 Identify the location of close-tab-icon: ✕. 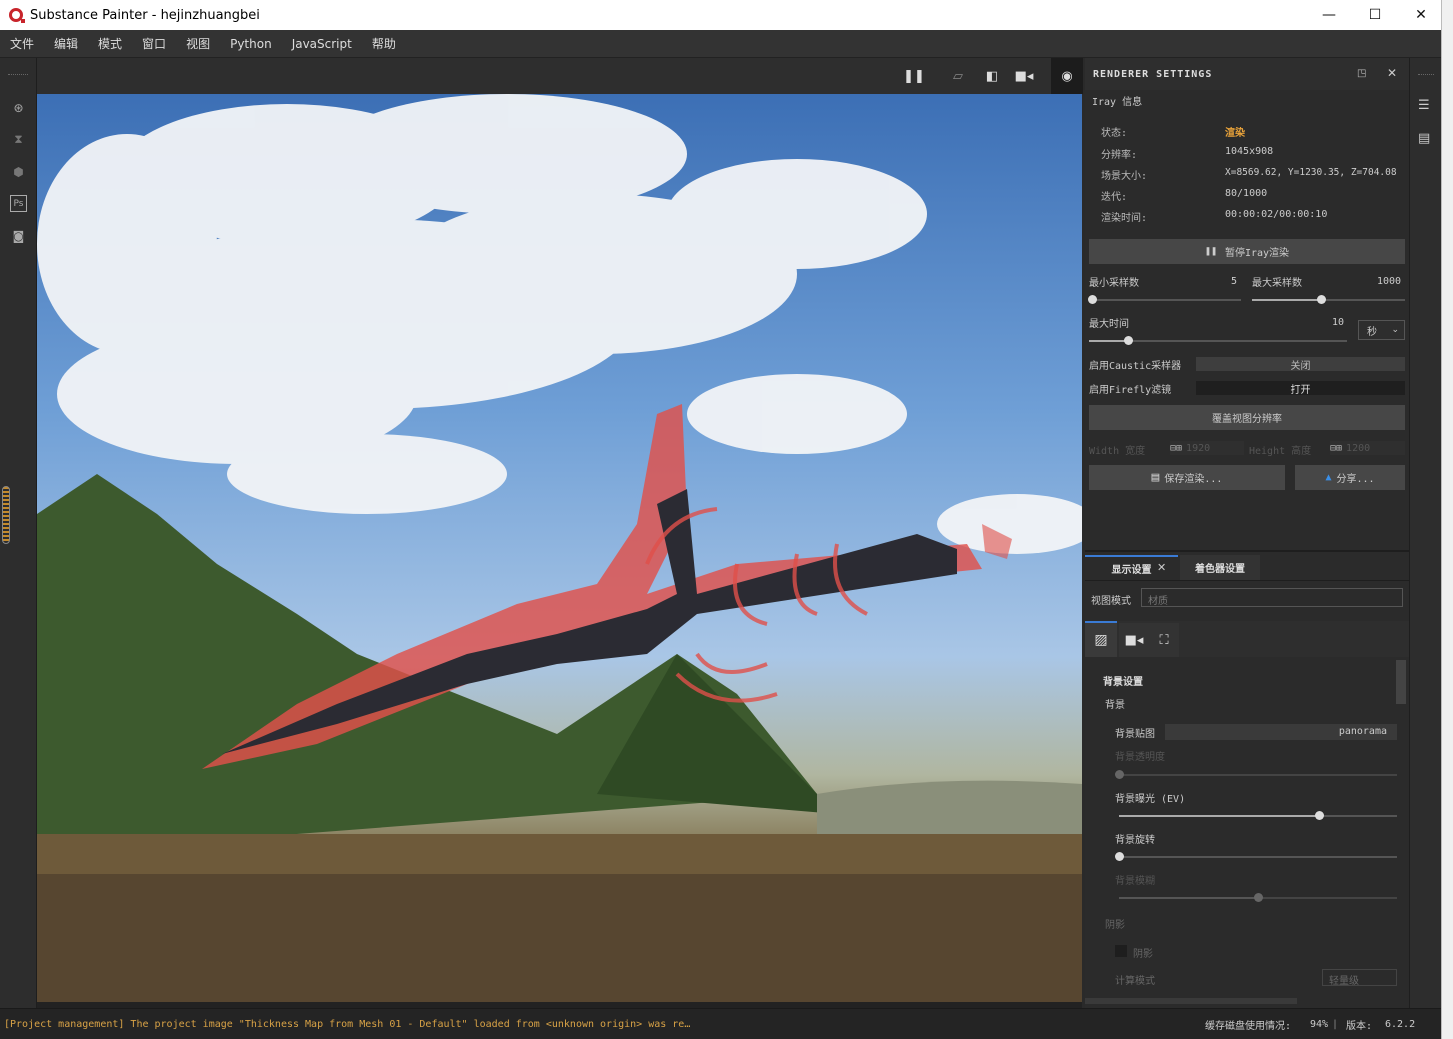
(1161, 567).